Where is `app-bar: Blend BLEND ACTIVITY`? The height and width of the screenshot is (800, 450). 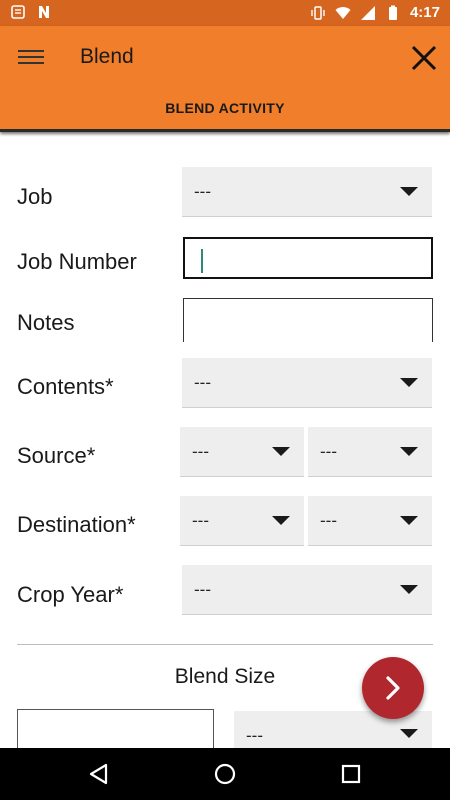 app-bar: Blend BLEND ACTIVITY is located at coordinates (225, 79).